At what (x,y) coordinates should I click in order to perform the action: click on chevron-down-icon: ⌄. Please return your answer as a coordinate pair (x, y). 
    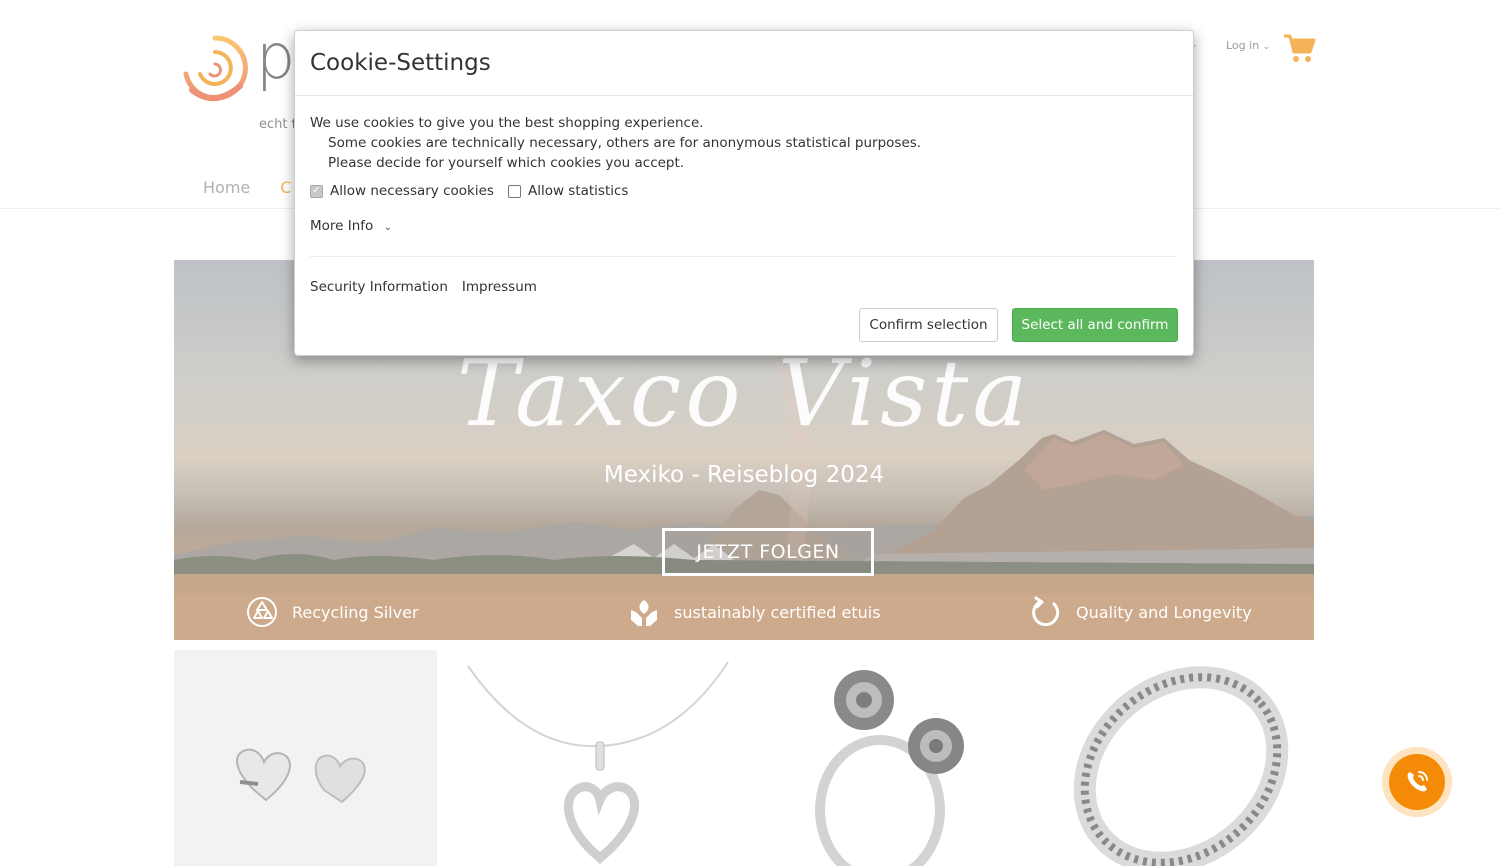
    Looking at the image, I should click on (387, 227).